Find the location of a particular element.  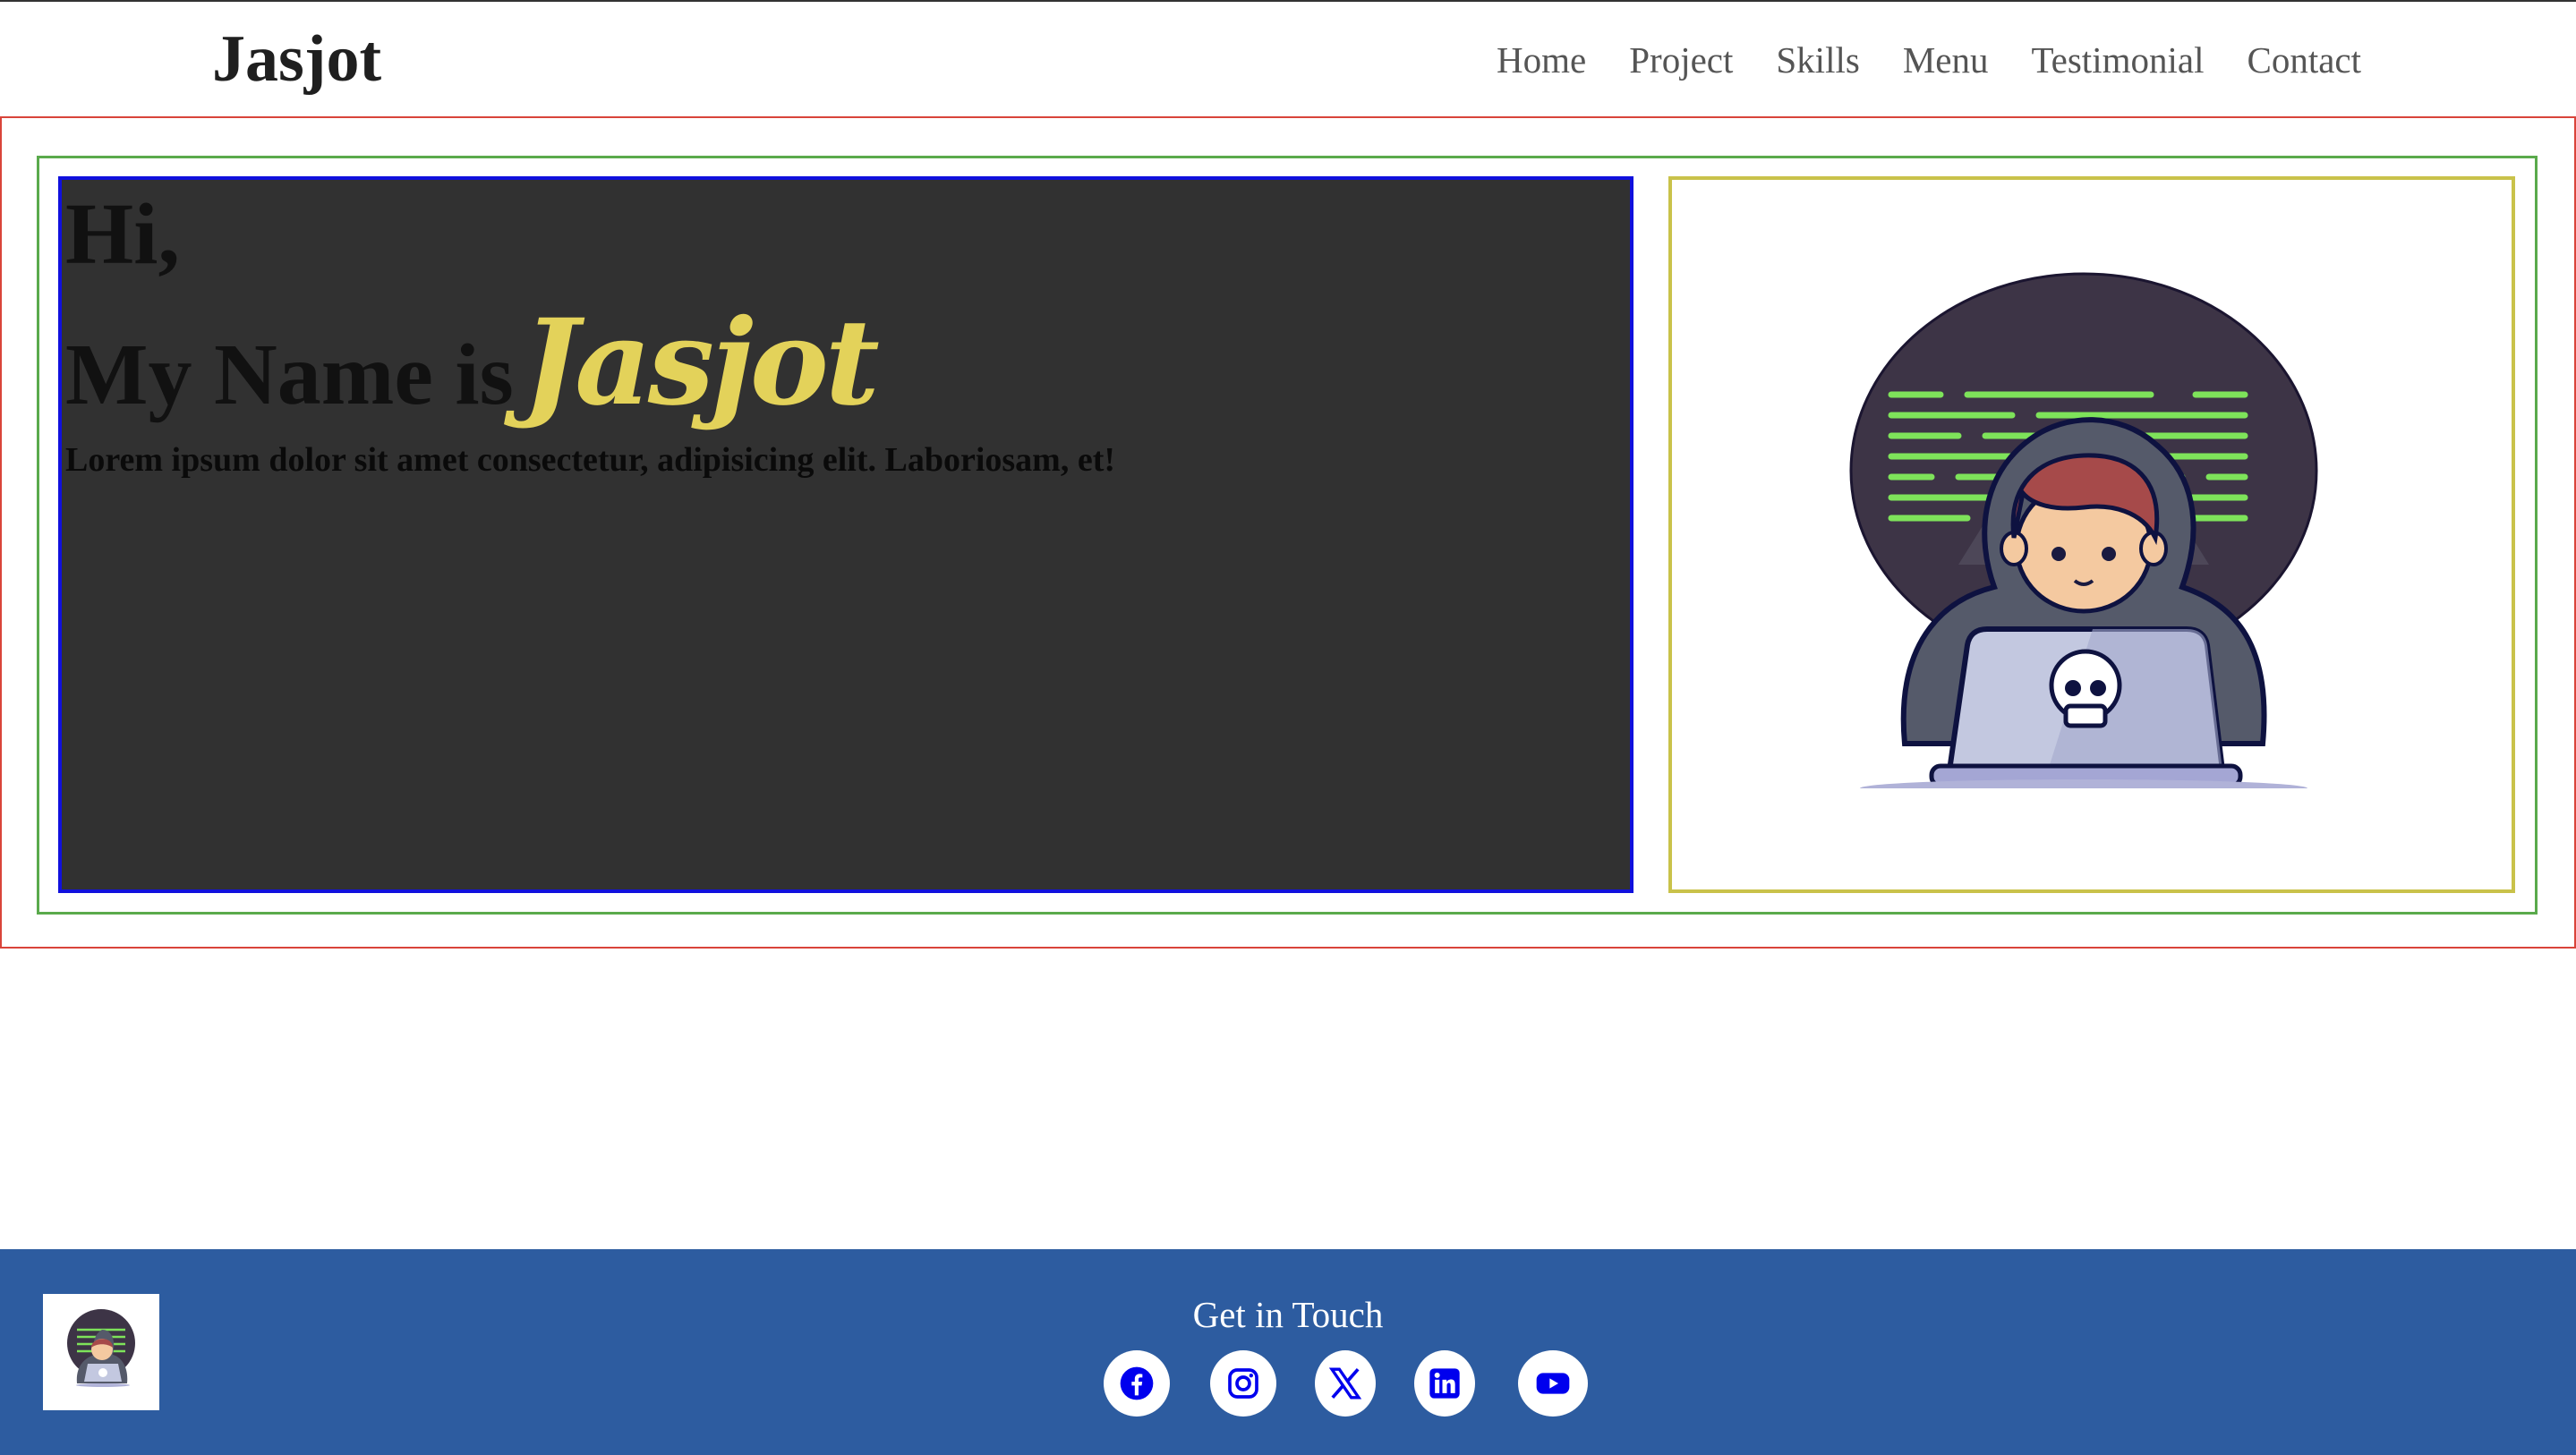

hero-name-accent: Jasjot is located at coordinates (701, 363).